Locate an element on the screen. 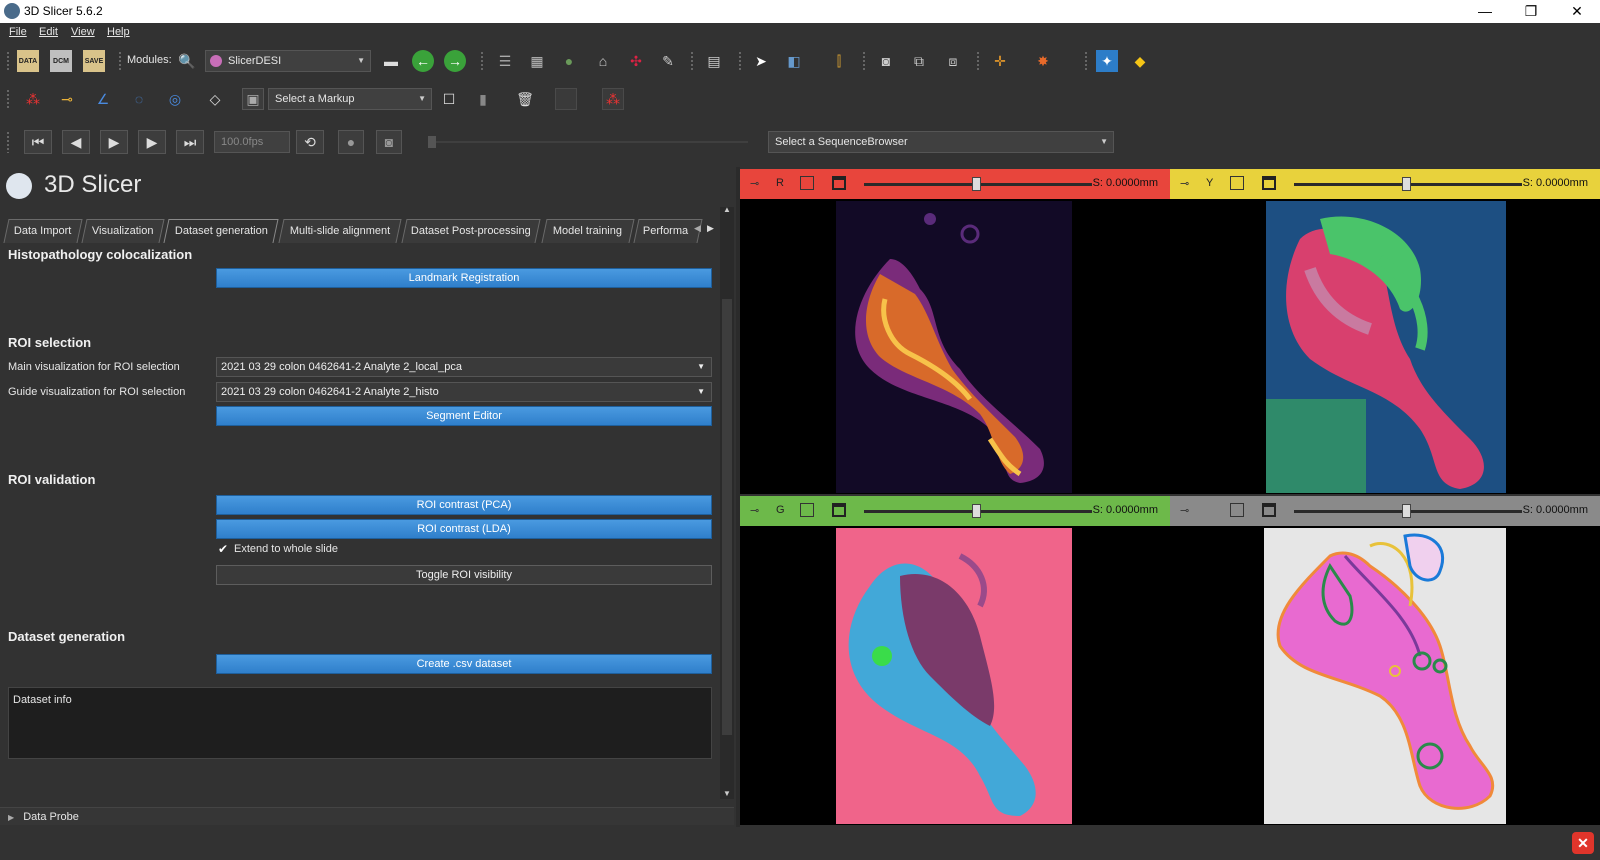 The width and height of the screenshot is (1600, 860). dicom-icon: DCM is located at coordinates (61, 61).